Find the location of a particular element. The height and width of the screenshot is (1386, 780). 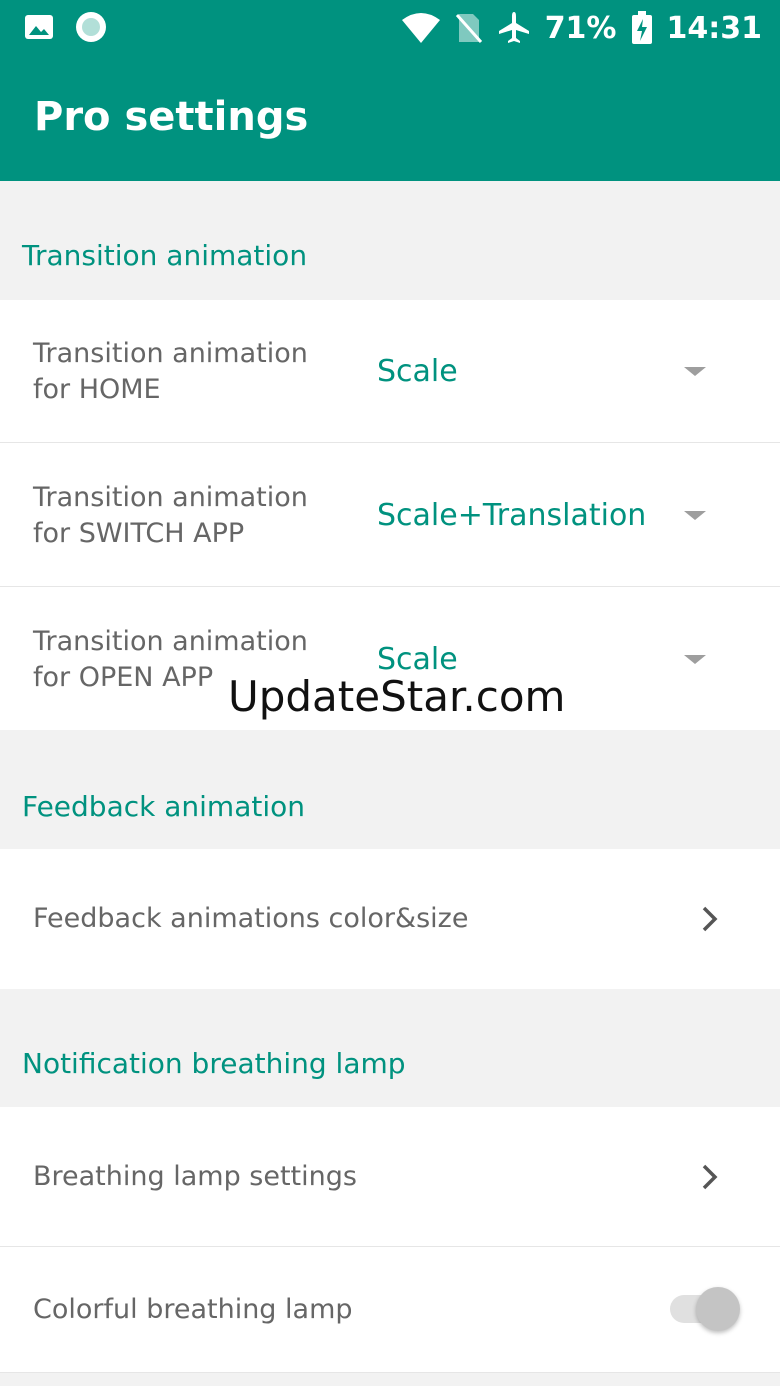

no-sim-icon is located at coordinates (468, 28).